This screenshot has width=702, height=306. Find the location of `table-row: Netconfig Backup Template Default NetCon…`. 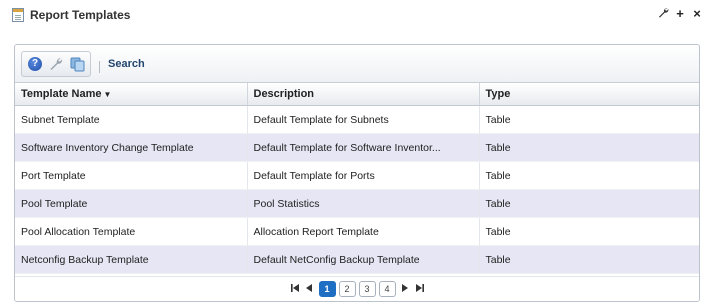

table-row: Netconfig Backup Template Default NetCon… is located at coordinates (357, 259).